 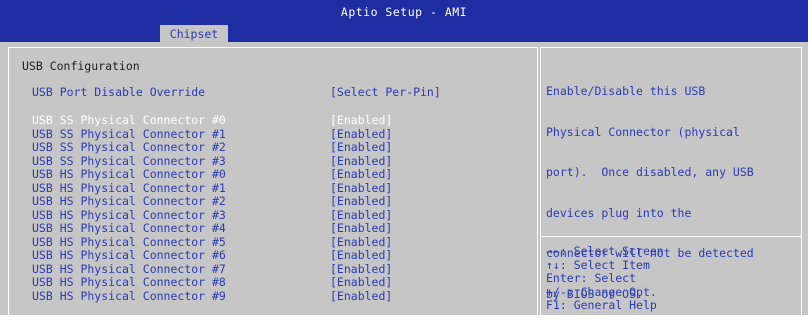 What do you see at coordinates (671, 305) in the screenshot?
I see `key-hint-general-help: F1: General Help` at bounding box center [671, 305].